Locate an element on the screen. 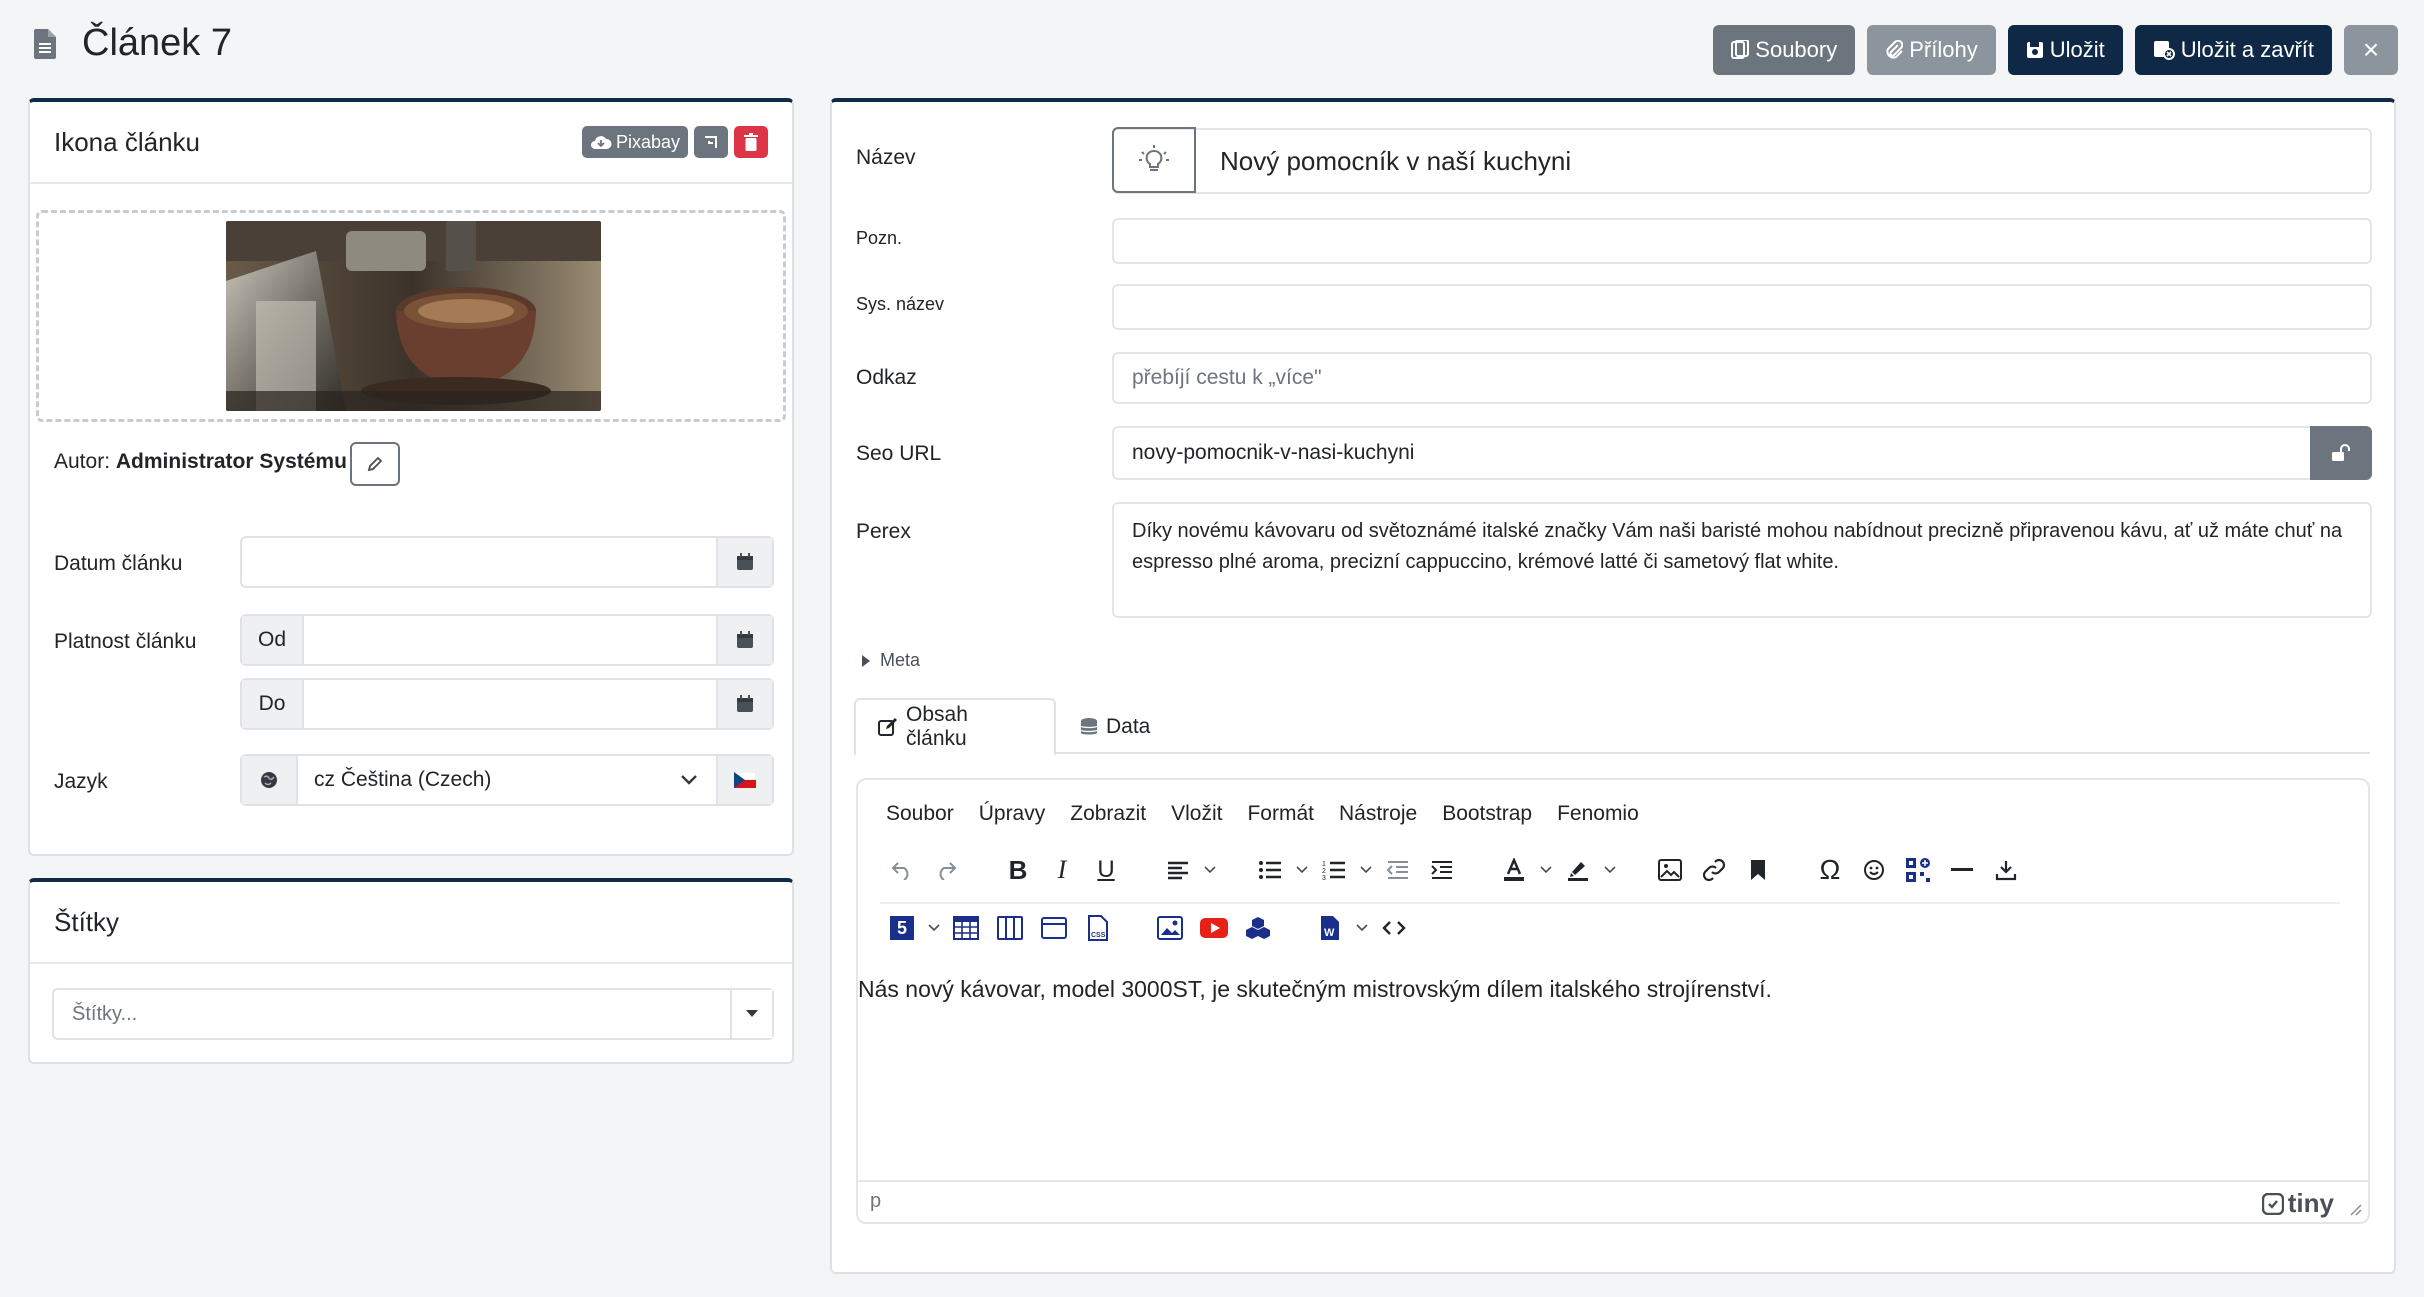  close-button: × is located at coordinates (2371, 50).